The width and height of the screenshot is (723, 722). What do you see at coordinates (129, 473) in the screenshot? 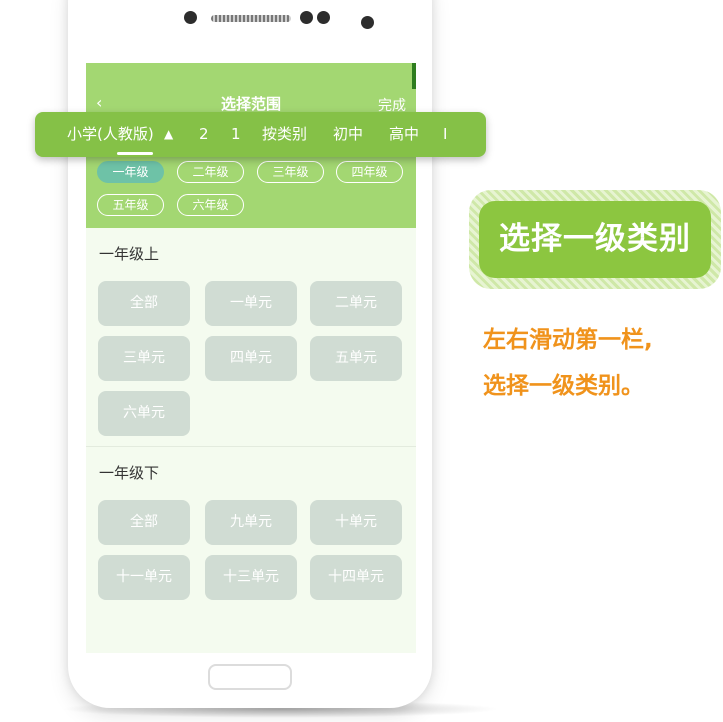
I see `section-title: 一年级下` at bounding box center [129, 473].